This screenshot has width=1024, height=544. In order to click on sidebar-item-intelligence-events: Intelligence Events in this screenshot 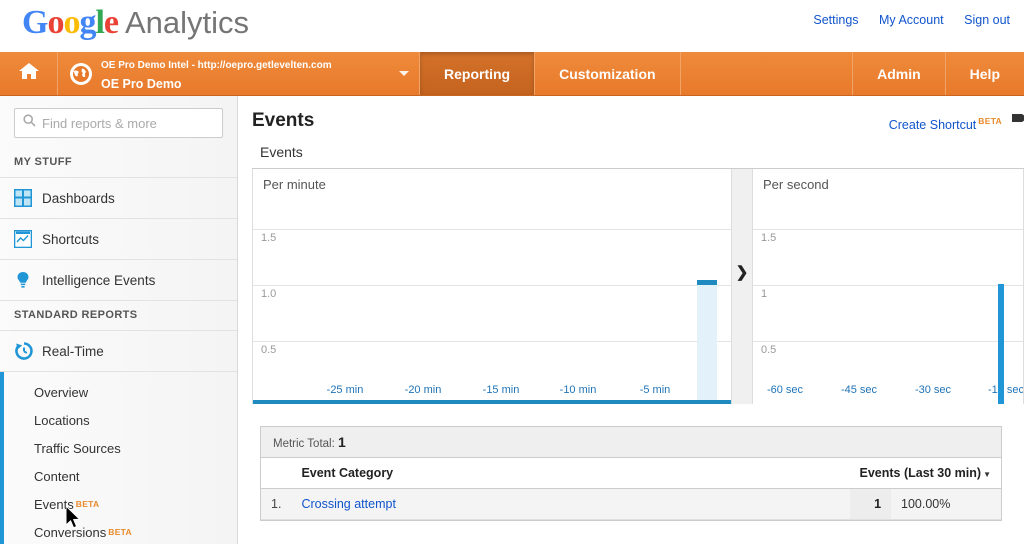, I will do `click(118, 280)`.